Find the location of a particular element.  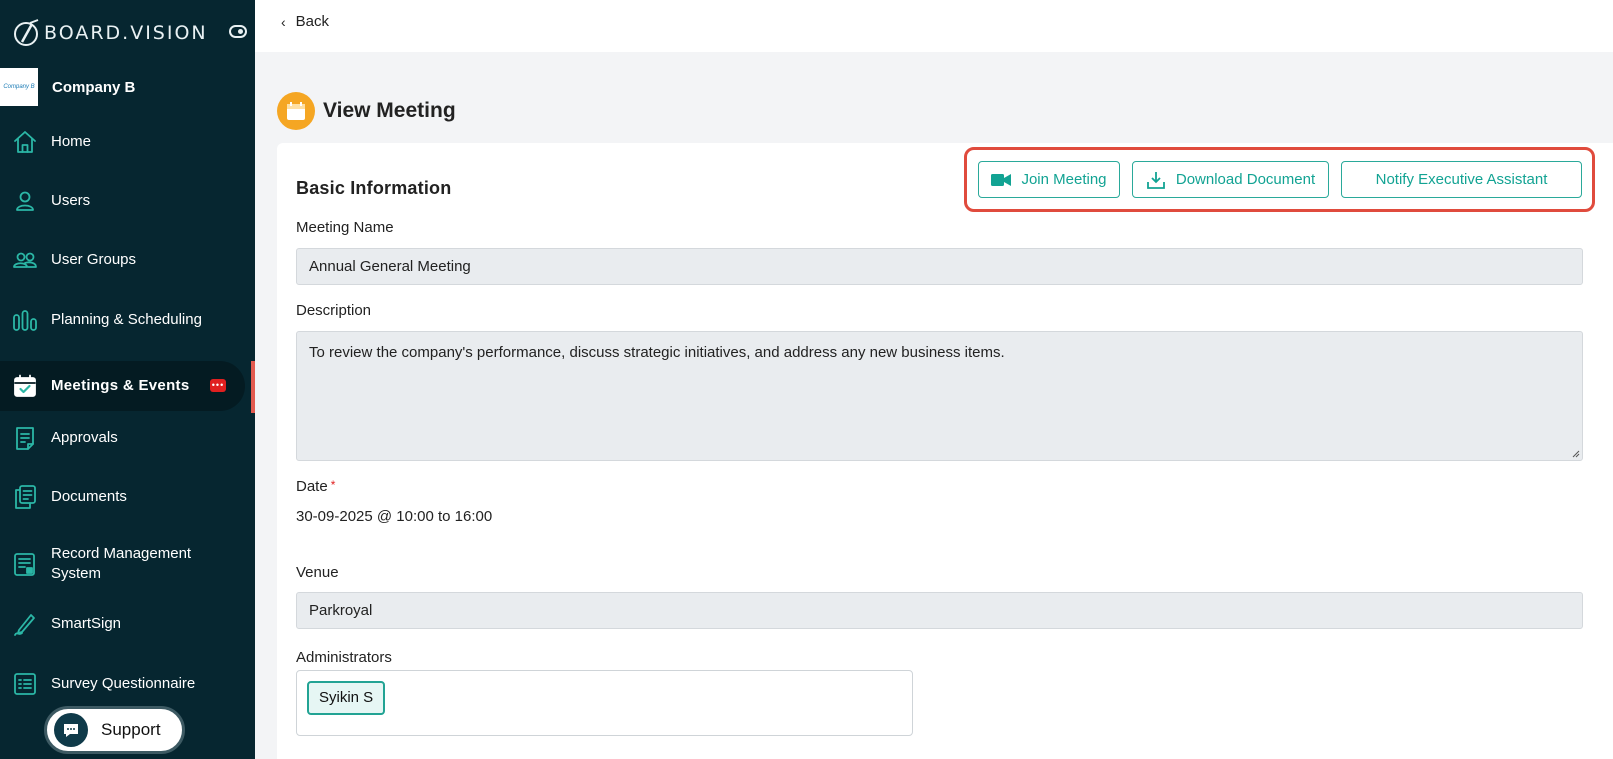

documents-icon is located at coordinates (25, 497).